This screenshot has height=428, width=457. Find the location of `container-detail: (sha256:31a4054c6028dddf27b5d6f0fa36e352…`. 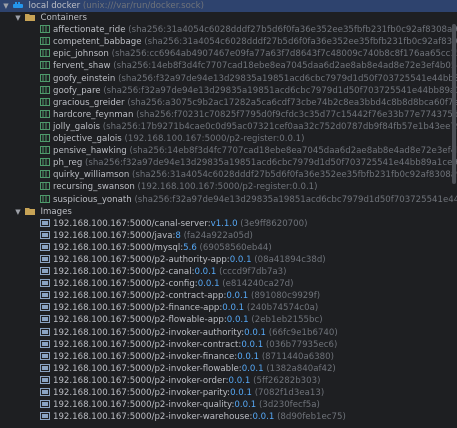

container-detail: (sha256:31a4054c6028dddf27b5d6f0fa36e352… is located at coordinates (300, 42).